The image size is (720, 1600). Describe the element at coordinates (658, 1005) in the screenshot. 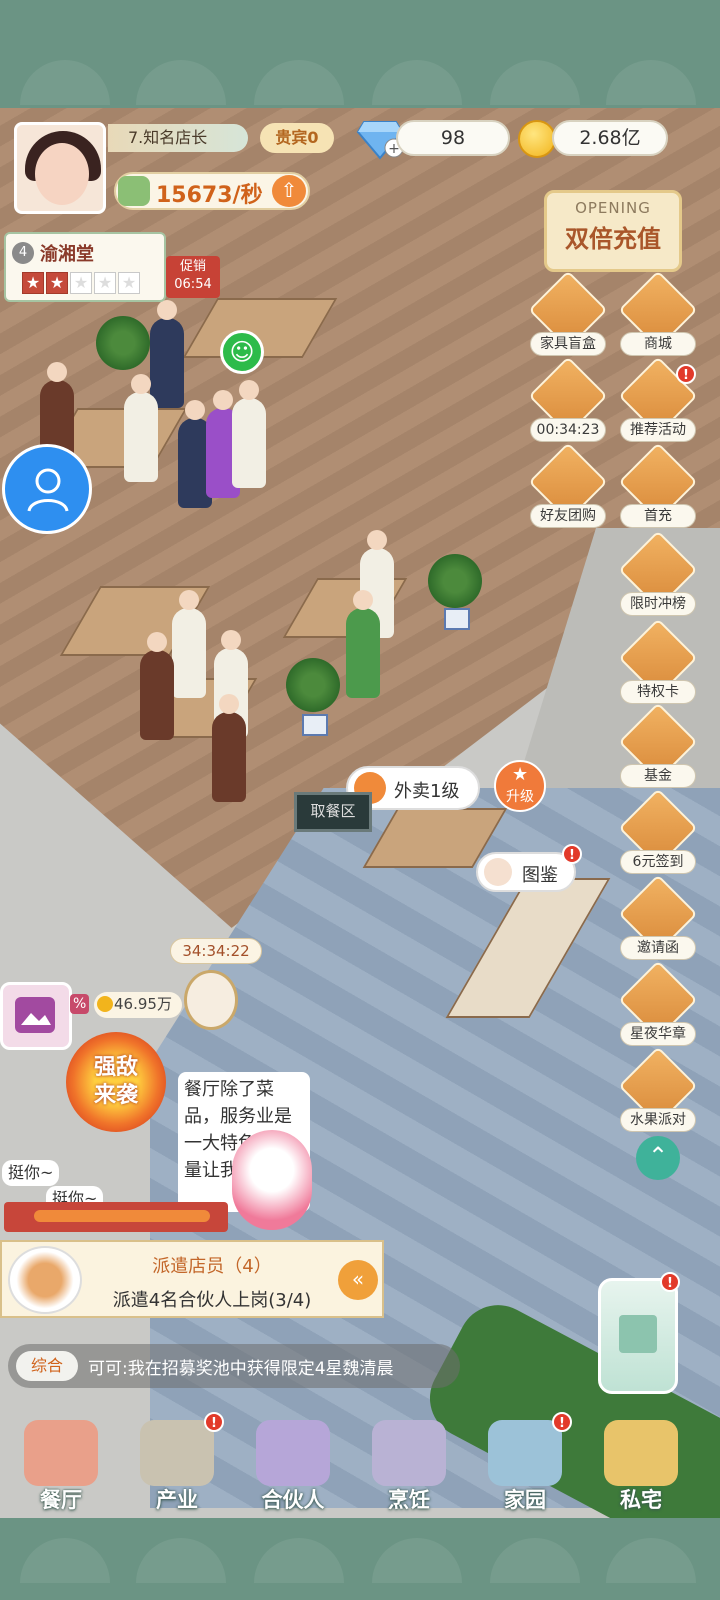

I see `side-menu-item: 星夜华章` at that location.